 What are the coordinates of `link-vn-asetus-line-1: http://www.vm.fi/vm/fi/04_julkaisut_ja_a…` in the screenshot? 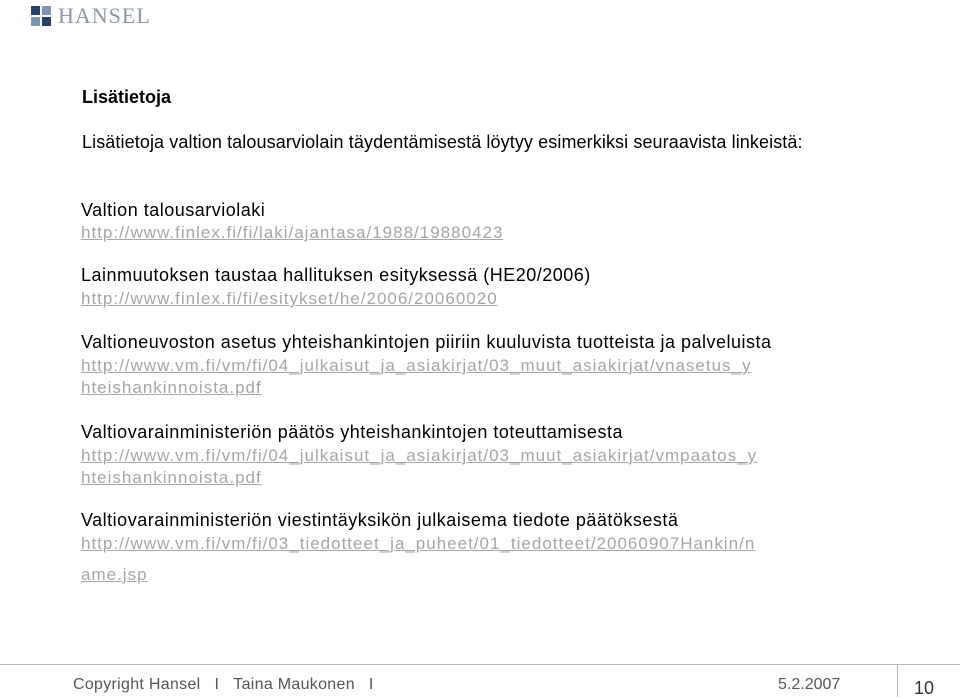 It's located at (416, 365).